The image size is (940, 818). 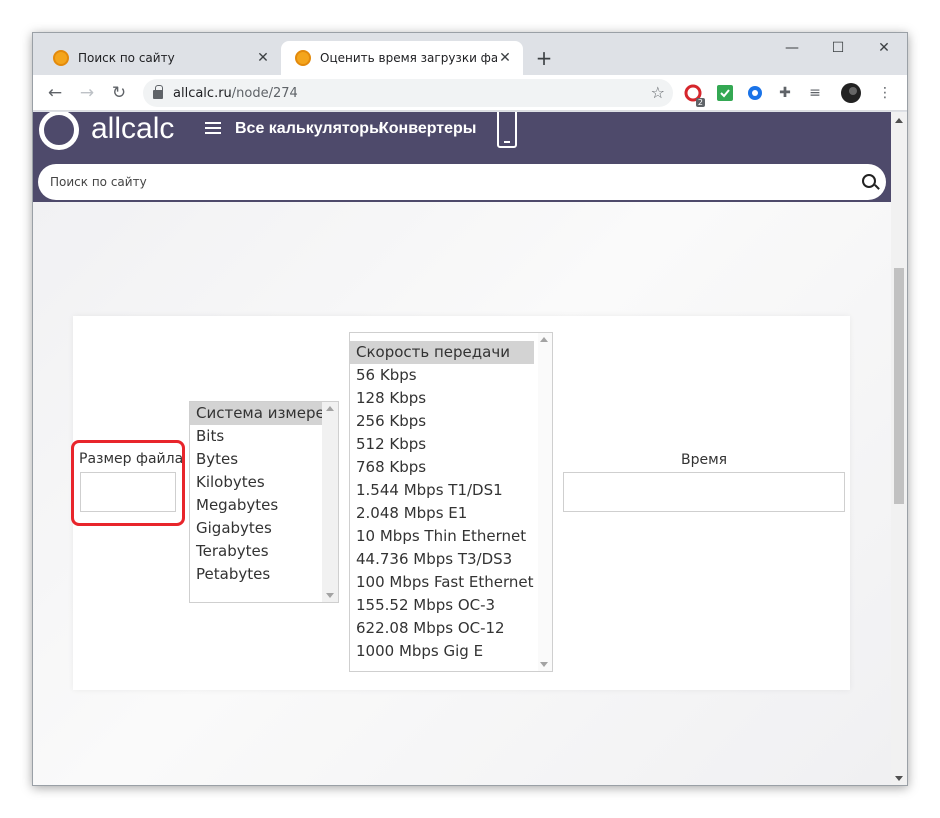 I want to click on list-item: 256 Kbps, so click(x=451, y=421).